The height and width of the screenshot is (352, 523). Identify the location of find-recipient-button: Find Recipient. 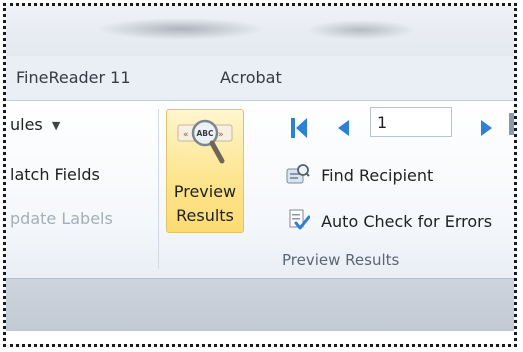
(359, 174).